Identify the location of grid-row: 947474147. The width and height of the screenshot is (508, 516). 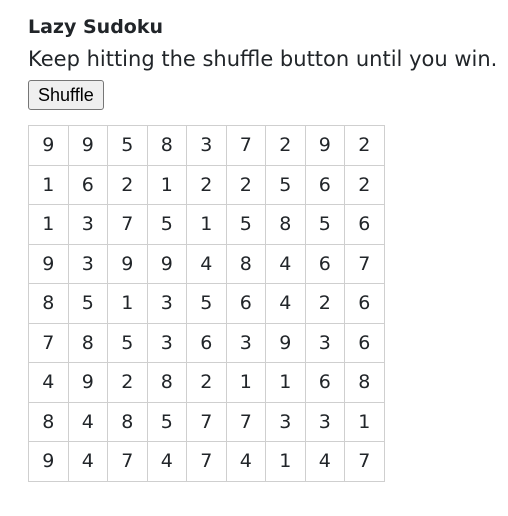
(206, 461).